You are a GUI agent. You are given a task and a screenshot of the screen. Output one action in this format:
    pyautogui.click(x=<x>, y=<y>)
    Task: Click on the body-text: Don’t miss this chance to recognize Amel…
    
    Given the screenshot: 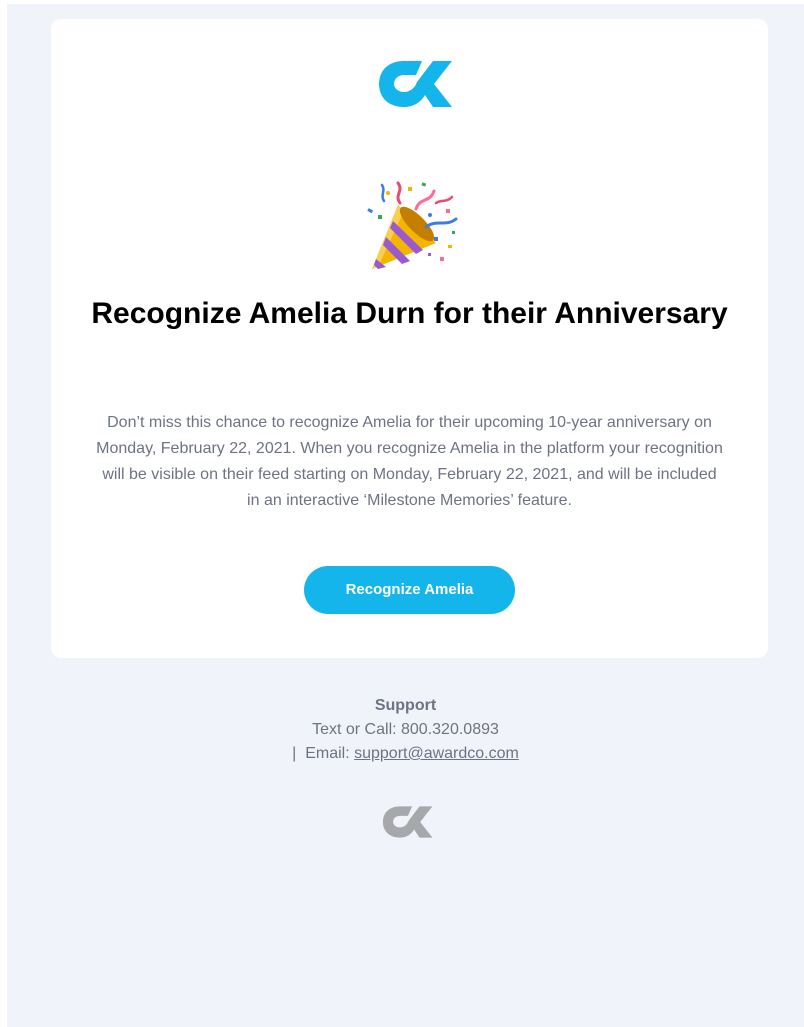 What is the action you would take?
    pyautogui.click(x=409, y=461)
    